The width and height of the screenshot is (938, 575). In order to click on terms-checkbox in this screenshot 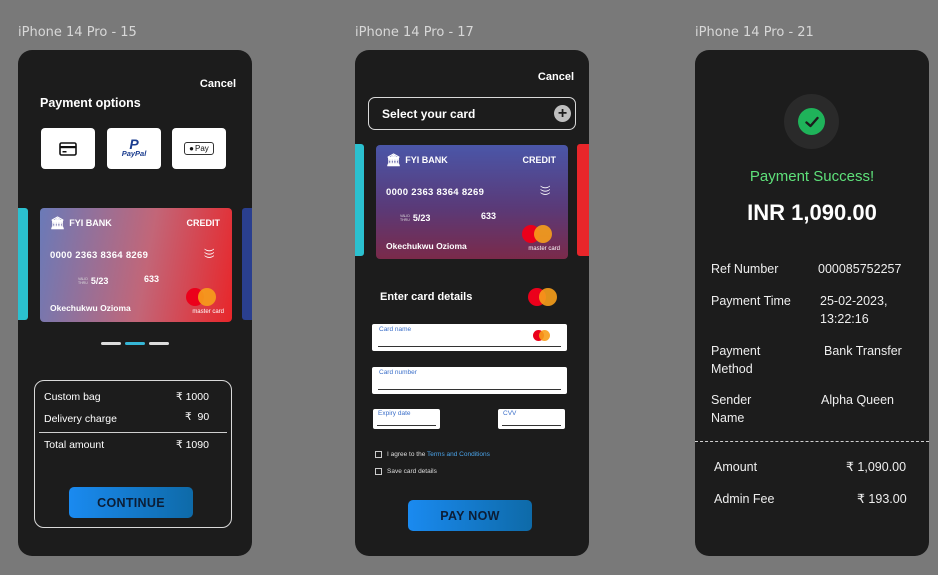, I will do `click(378, 454)`.